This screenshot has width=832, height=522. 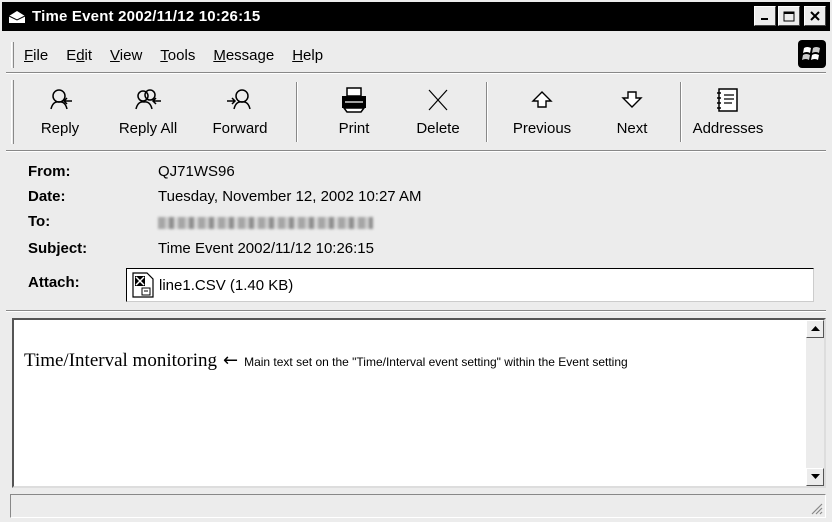 I want to click on scroll-up-button, so click(x=815, y=329).